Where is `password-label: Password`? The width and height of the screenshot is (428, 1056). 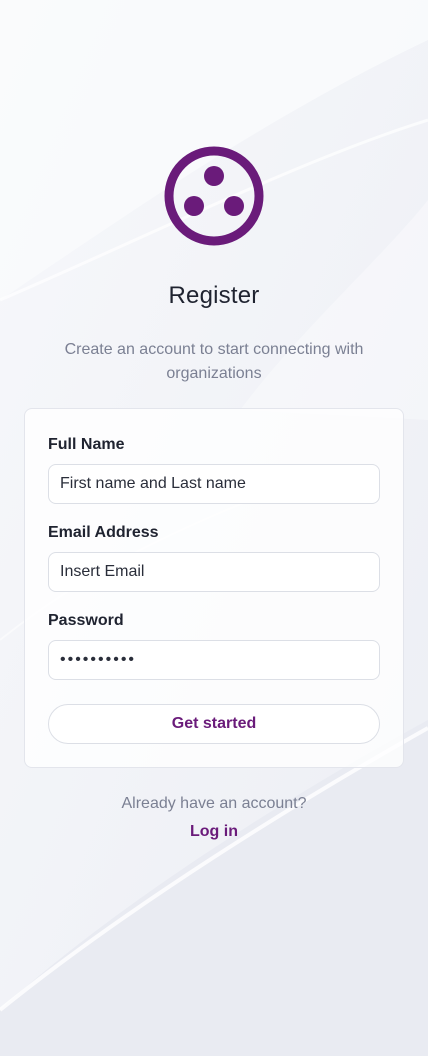 password-label: Password is located at coordinates (86, 620).